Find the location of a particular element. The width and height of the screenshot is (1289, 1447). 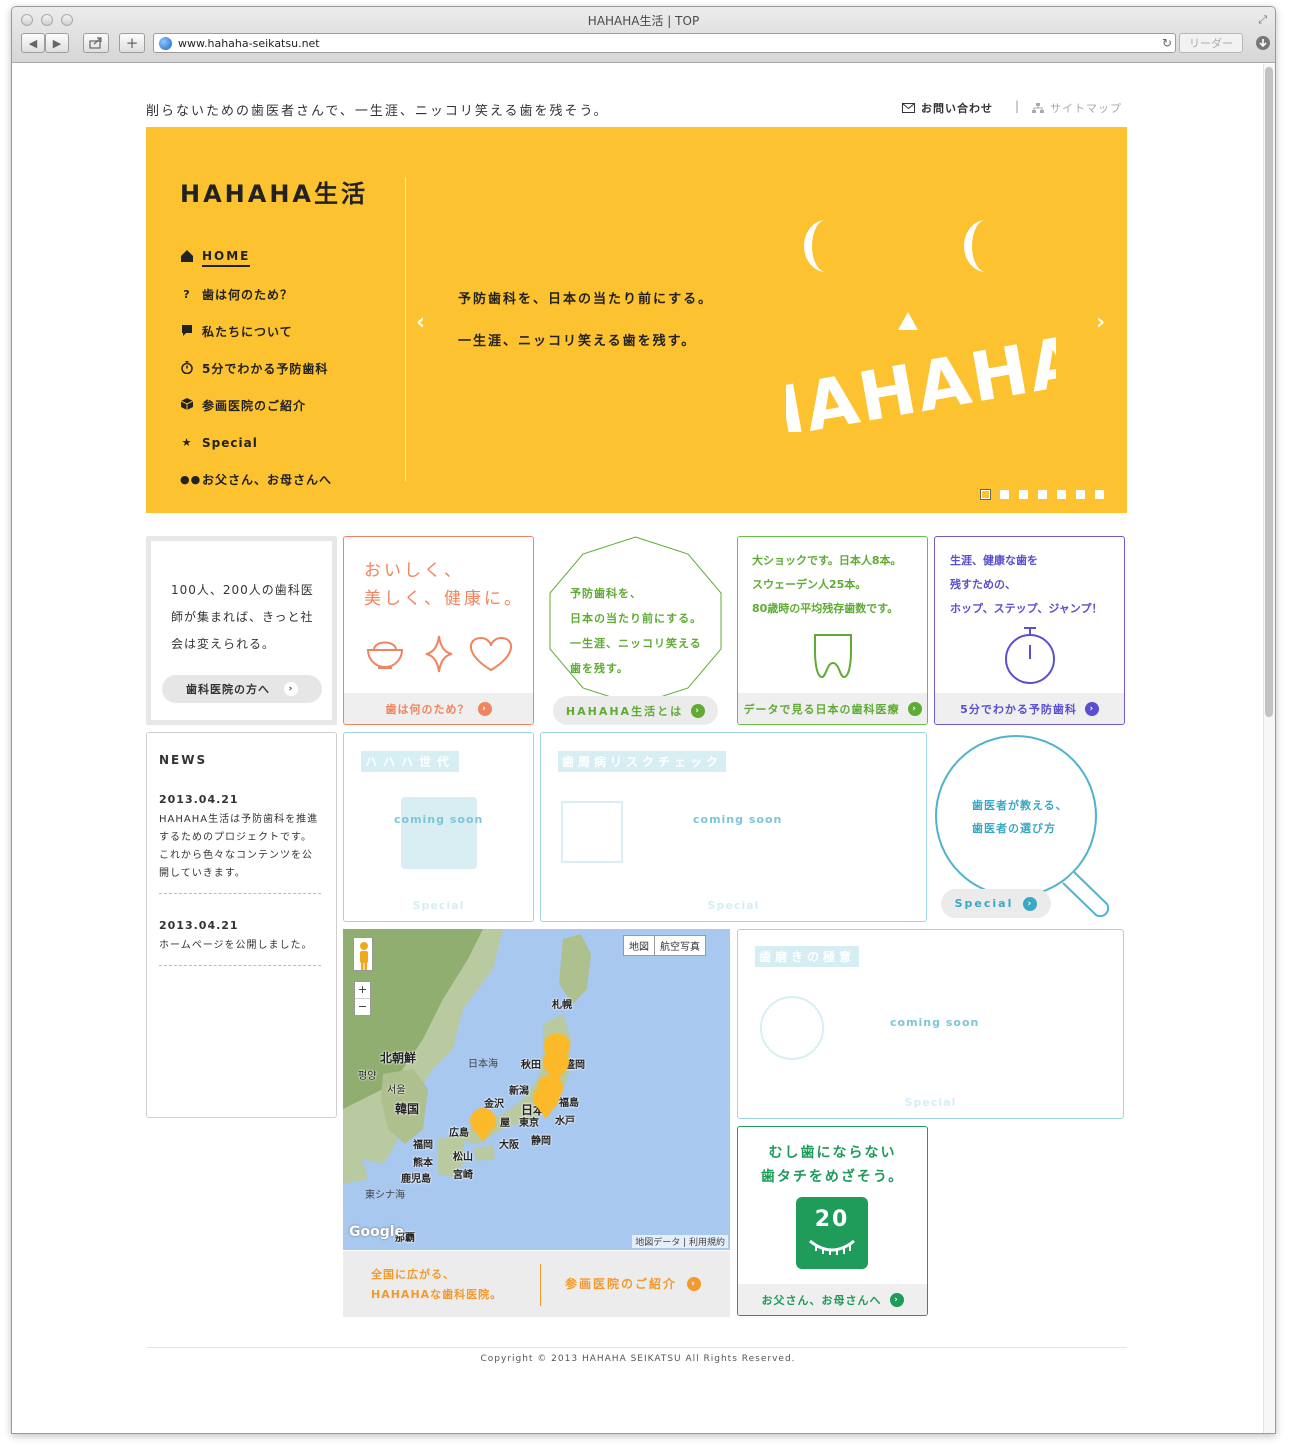

map-footer-line2: HAHAHAな歯科医院。 is located at coordinates (437, 1294).